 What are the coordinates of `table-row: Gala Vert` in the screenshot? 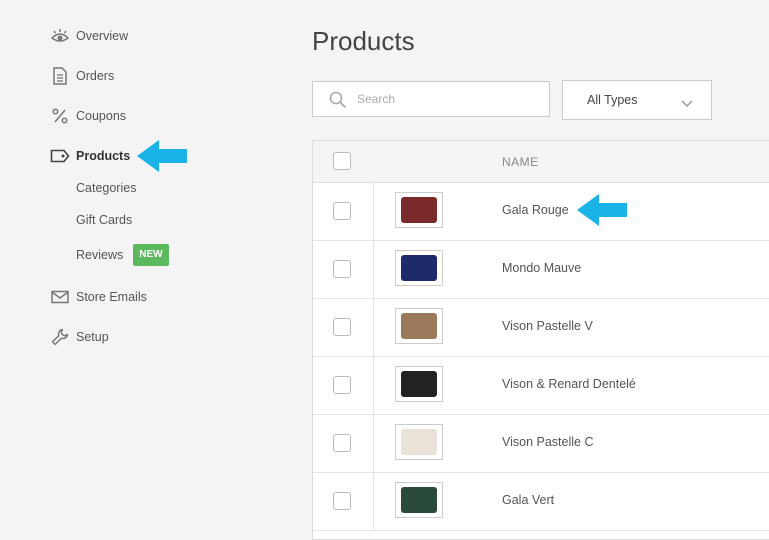 It's located at (541, 501).